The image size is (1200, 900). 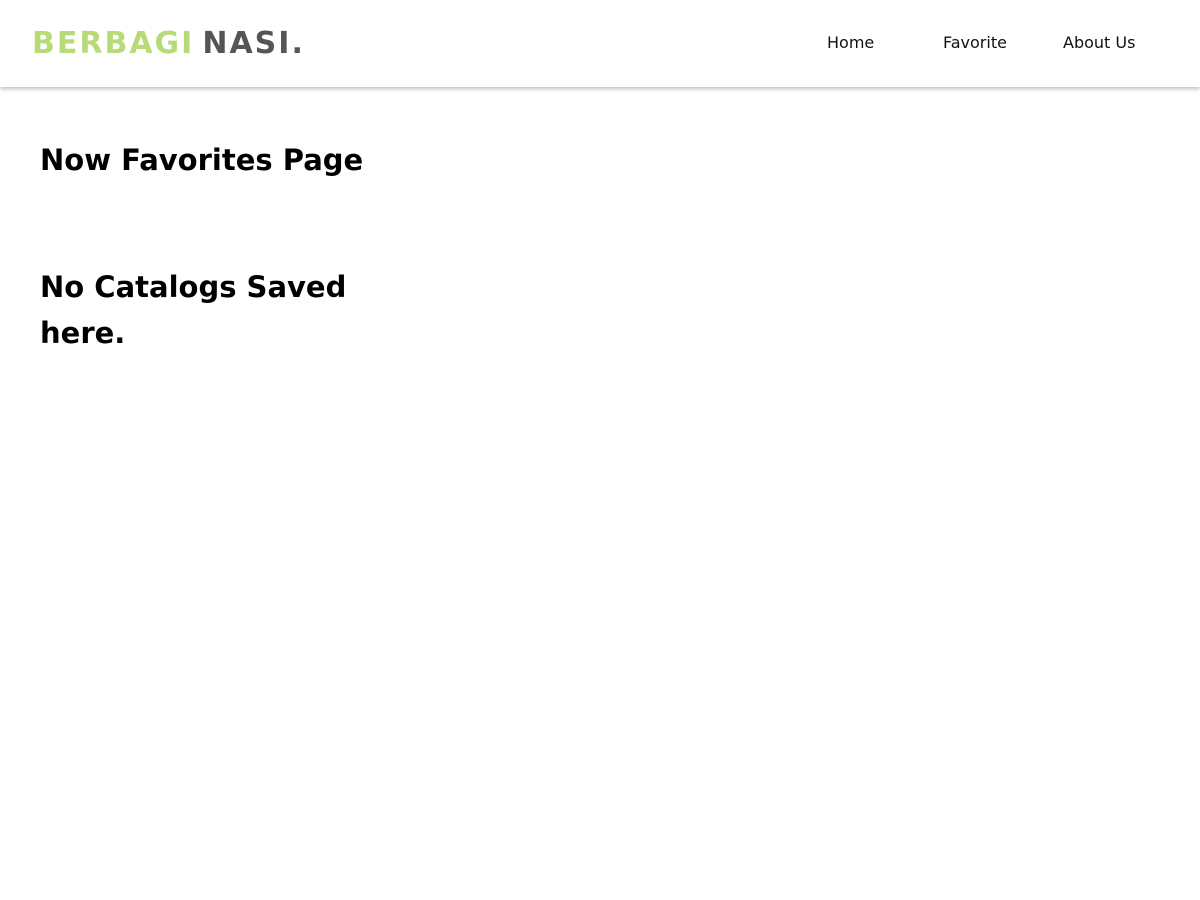 I want to click on top-header: BERBAGI NASI. Home Favorite About Us, so click(x=600, y=43).